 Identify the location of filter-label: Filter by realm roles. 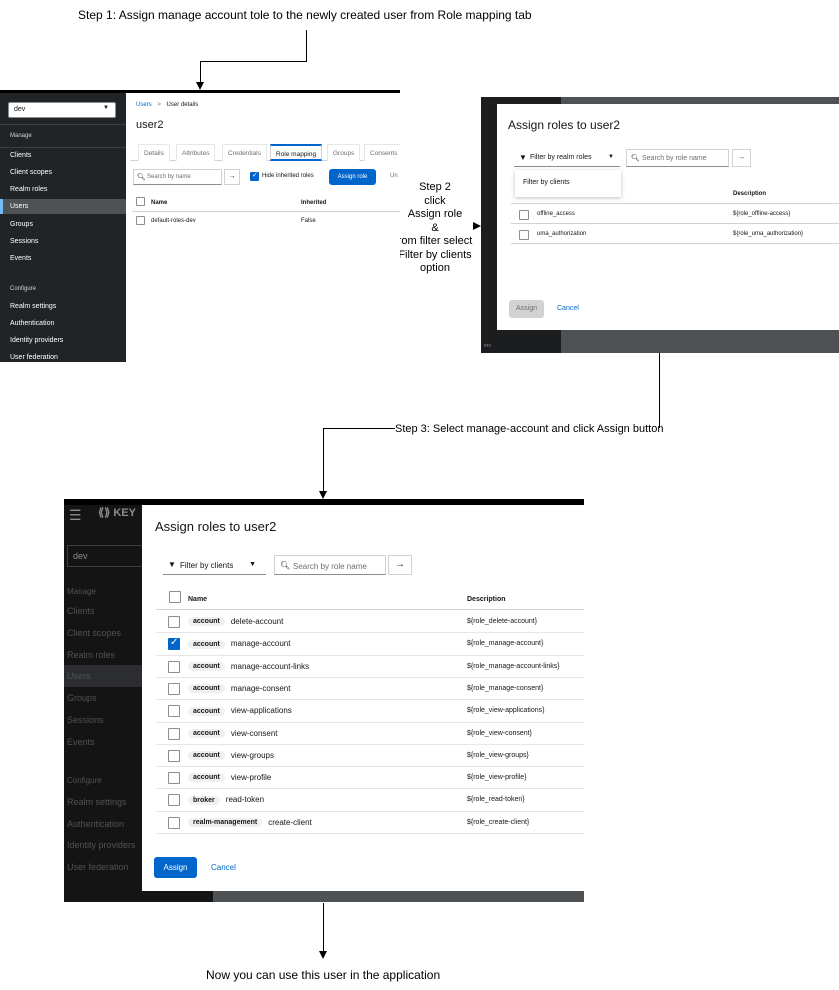
(561, 157).